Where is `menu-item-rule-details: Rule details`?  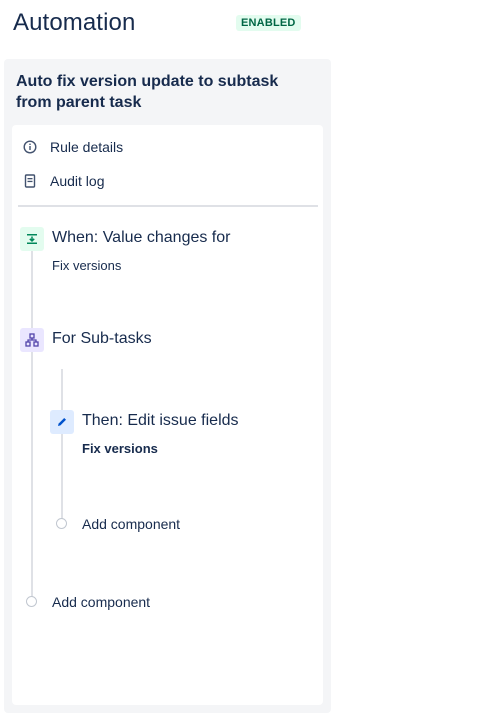 menu-item-rule-details: Rule details is located at coordinates (72, 147).